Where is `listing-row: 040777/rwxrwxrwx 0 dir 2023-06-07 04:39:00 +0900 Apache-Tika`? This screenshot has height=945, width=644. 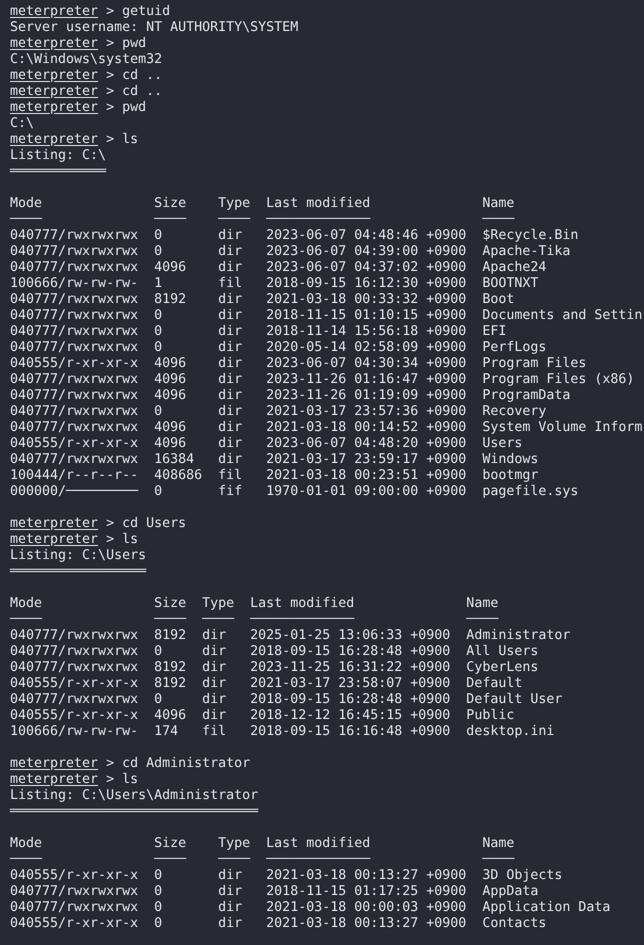
listing-row: 040777/rwxrwxrwx 0 dir 2023-06-07 04:39:00 +0900 Apache-Tika is located at coordinates (290, 252).